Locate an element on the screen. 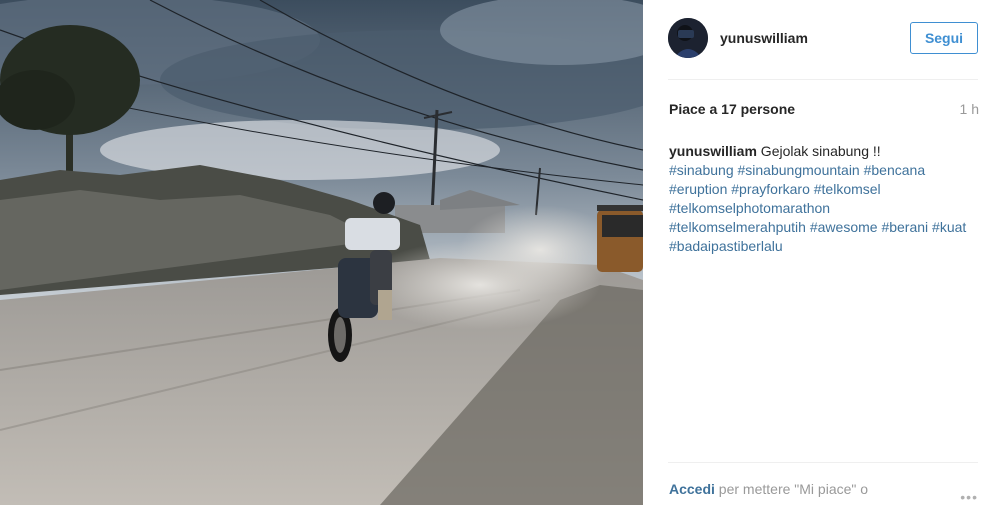 The height and width of the screenshot is (505, 990). login-prompt-text: per mettere "Mi piace" o is located at coordinates (791, 489).